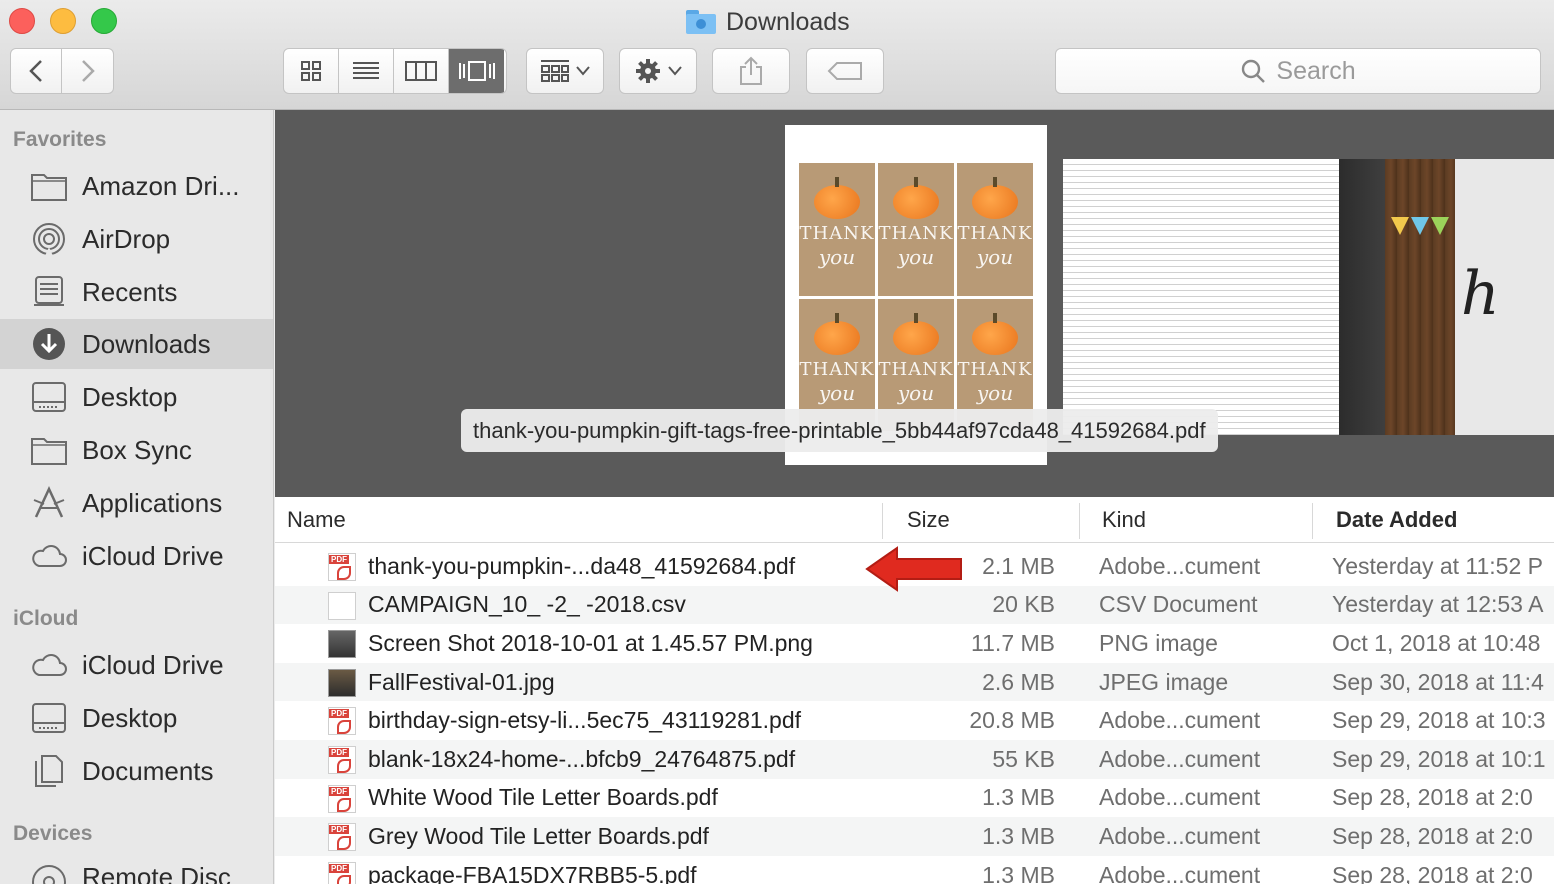  Describe the element at coordinates (136, 292) in the screenshot. I see `sidebar-item-recents: Recents` at that location.